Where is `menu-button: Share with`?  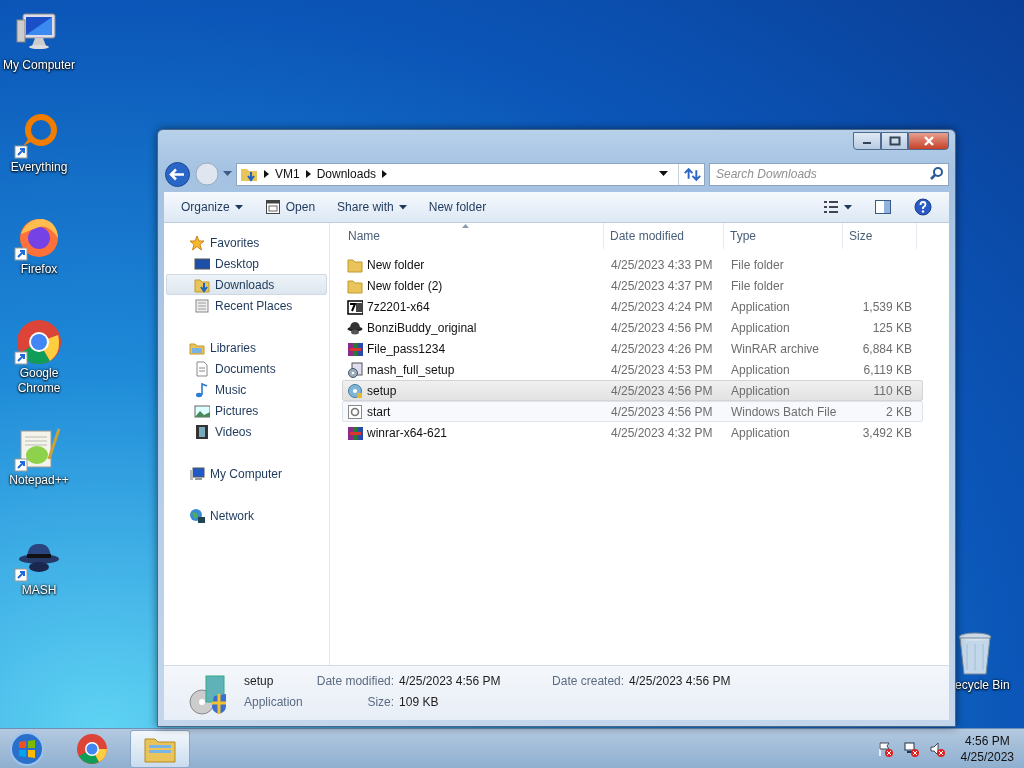
menu-button: Share with is located at coordinates (372, 207).